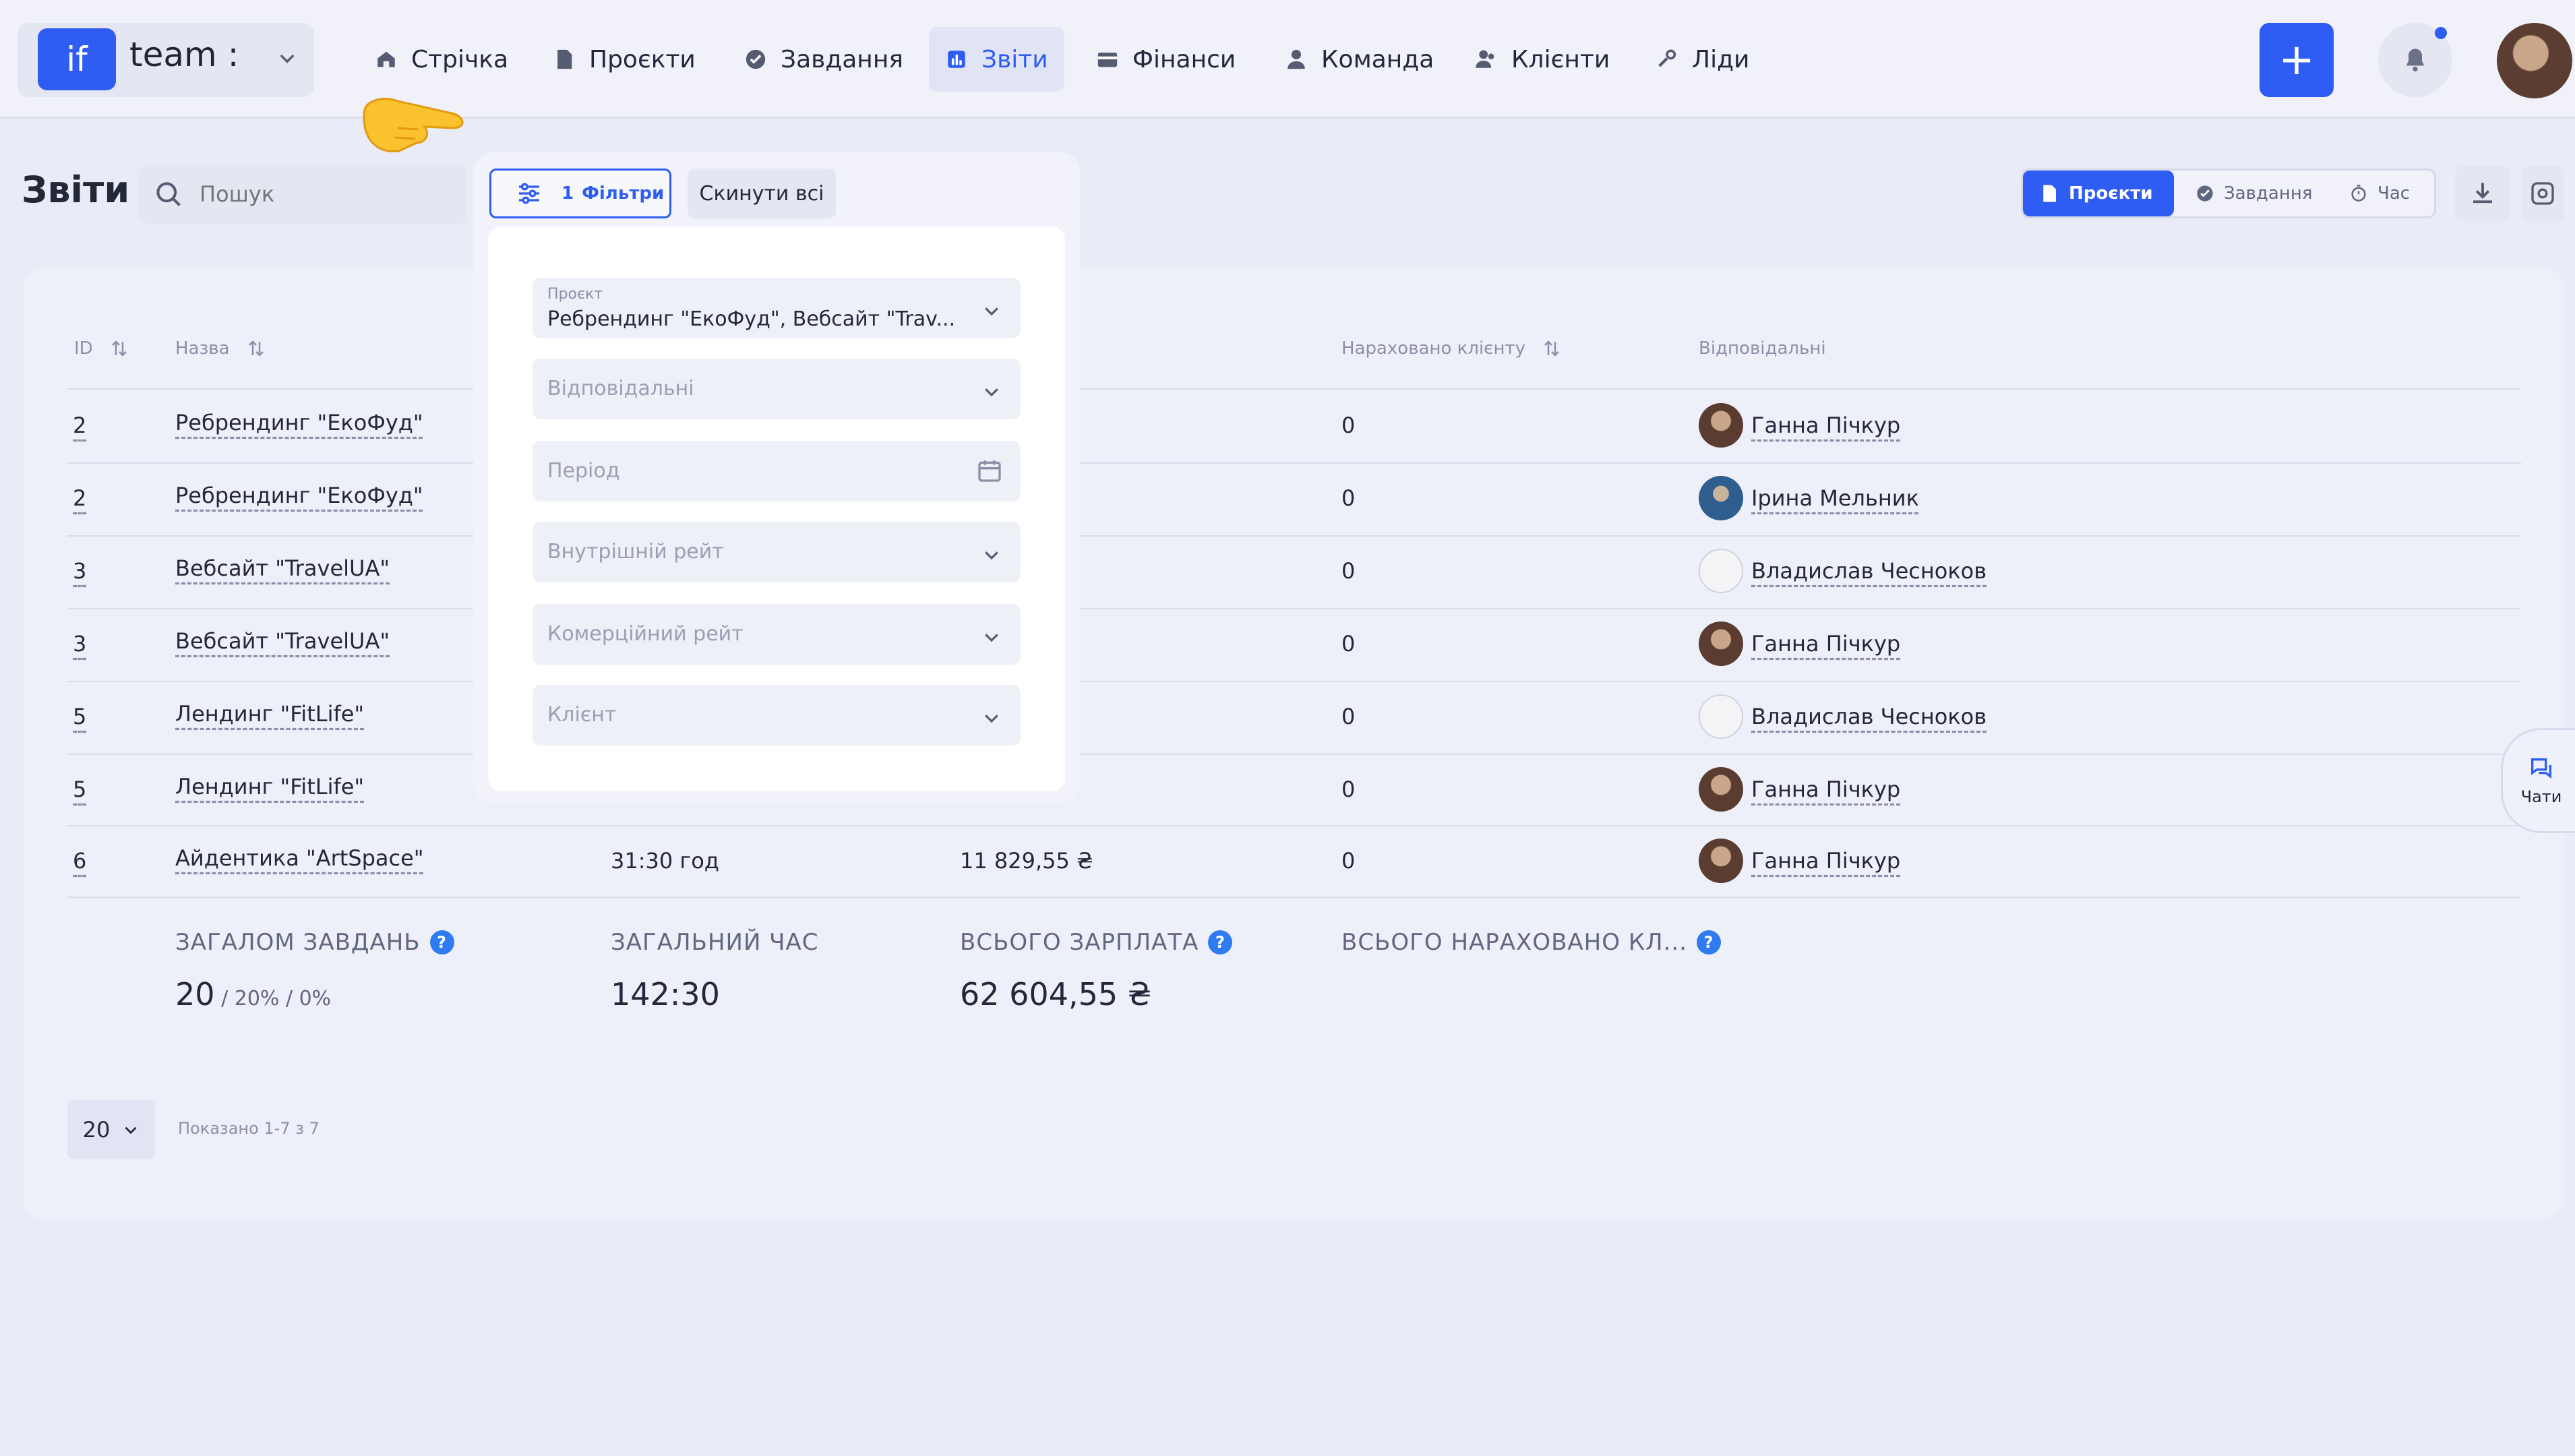 The height and width of the screenshot is (1456, 2575). What do you see at coordinates (568, 193) in the screenshot?
I see `filters-count: 1` at bounding box center [568, 193].